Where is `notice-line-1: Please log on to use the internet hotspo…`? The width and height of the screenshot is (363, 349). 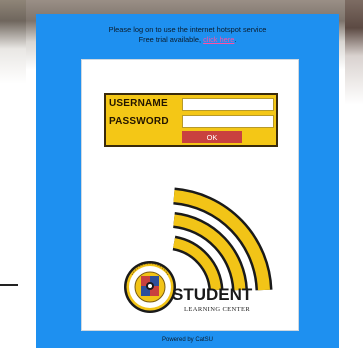
notice-line-1: Please log on to use the internet hotspo… is located at coordinates (187, 29).